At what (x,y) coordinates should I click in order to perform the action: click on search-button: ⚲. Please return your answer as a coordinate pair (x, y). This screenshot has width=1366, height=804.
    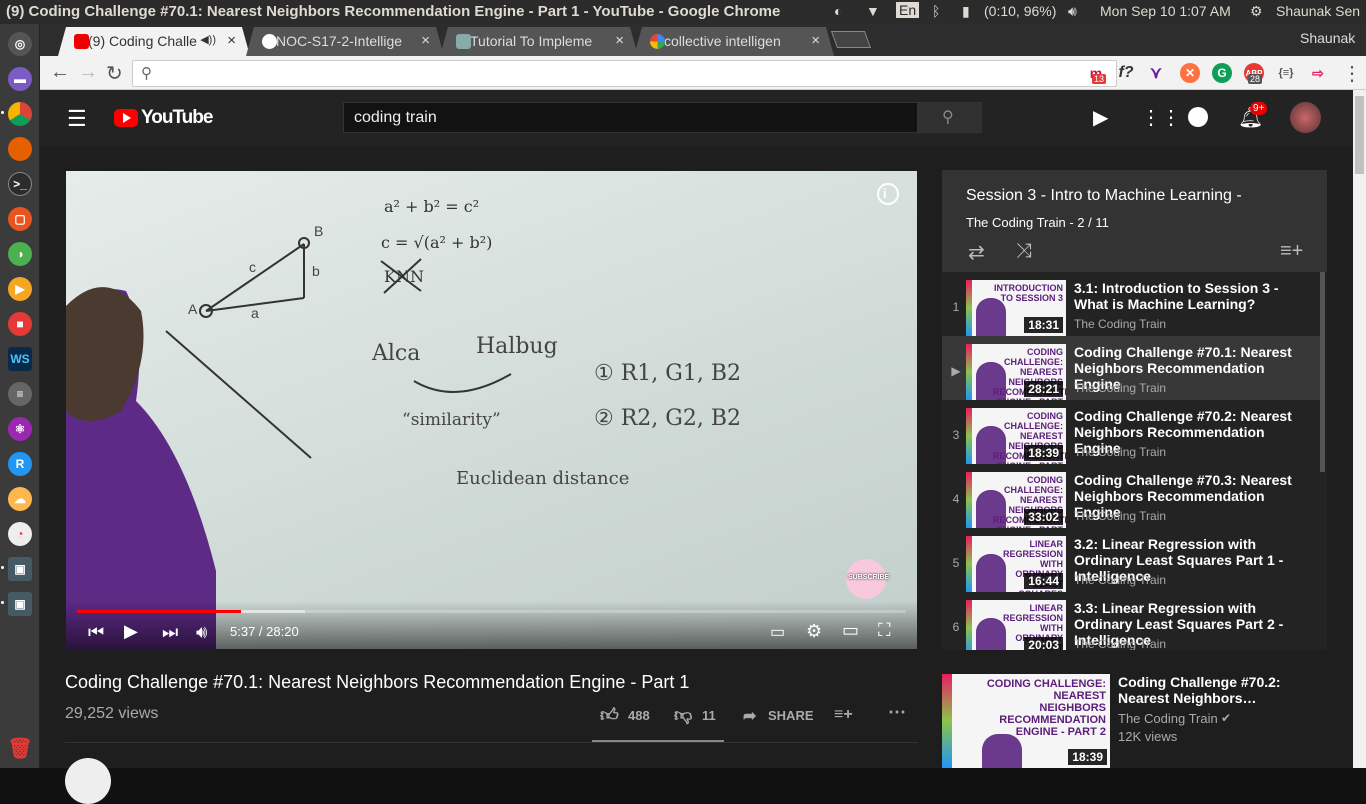
    Looking at the image, I should click on (950, 117).